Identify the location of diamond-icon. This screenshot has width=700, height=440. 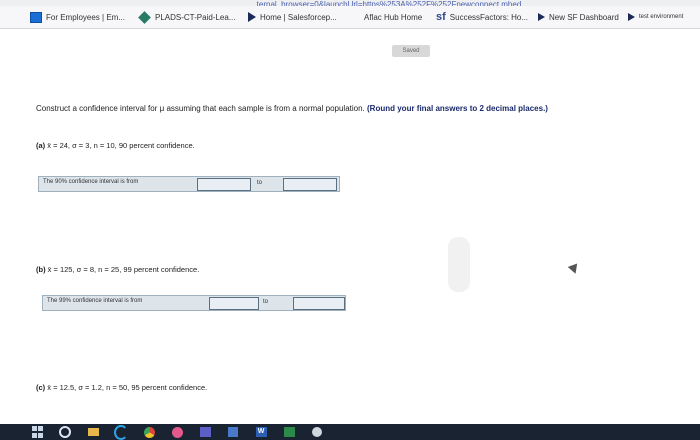
(144, 17).